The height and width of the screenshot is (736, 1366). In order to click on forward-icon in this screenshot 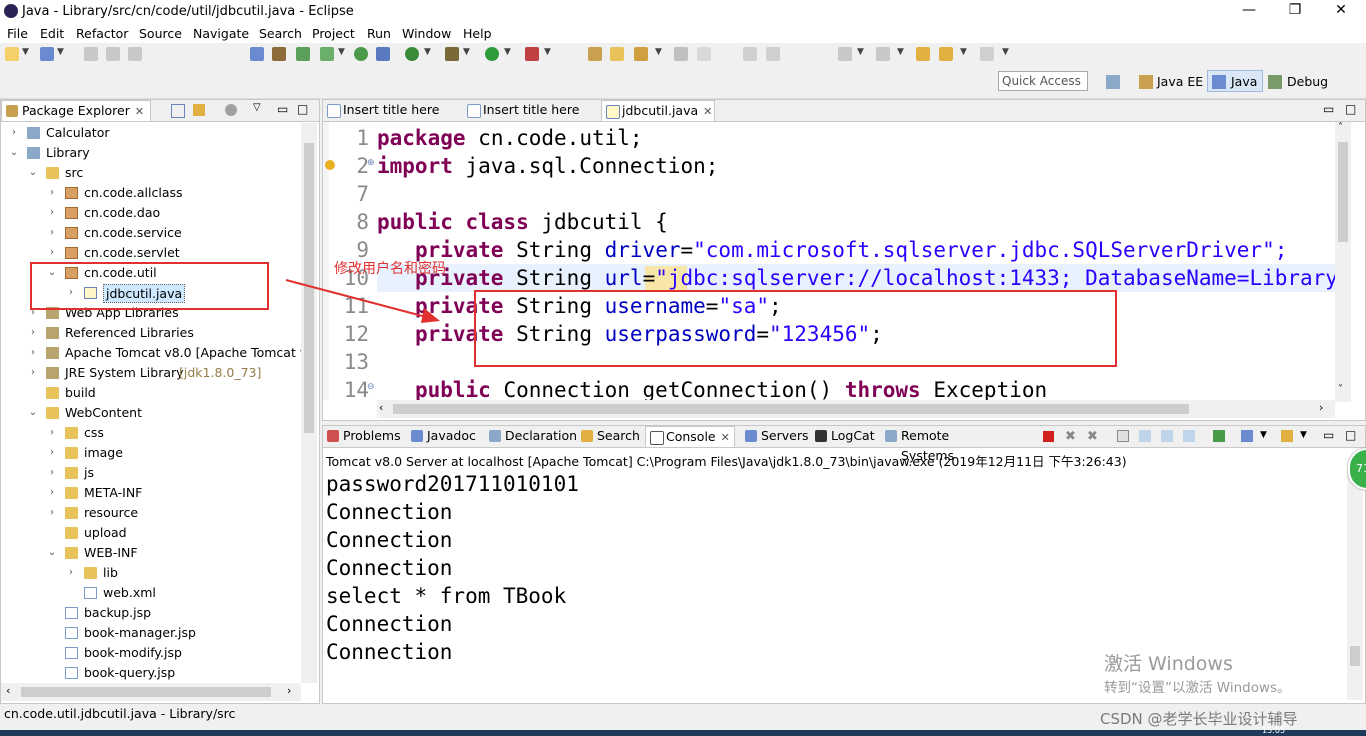, I will do `click(987, 54)`.